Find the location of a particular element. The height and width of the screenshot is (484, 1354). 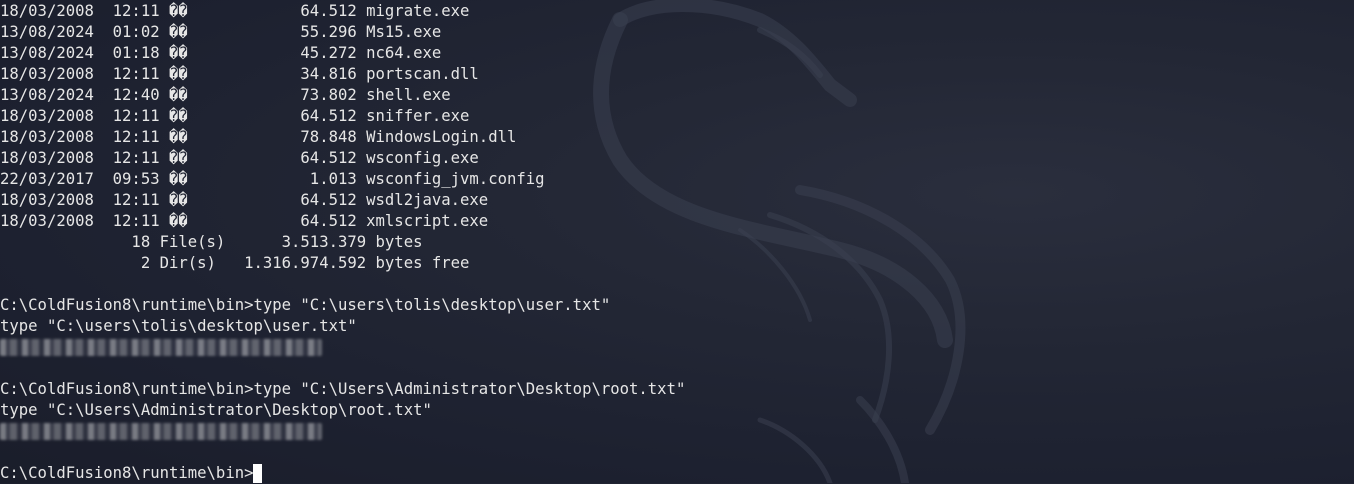

listing-row: 18/03/2008 12:11 �� 64.512 sniffer.exe is located at coordinates (235, 116).